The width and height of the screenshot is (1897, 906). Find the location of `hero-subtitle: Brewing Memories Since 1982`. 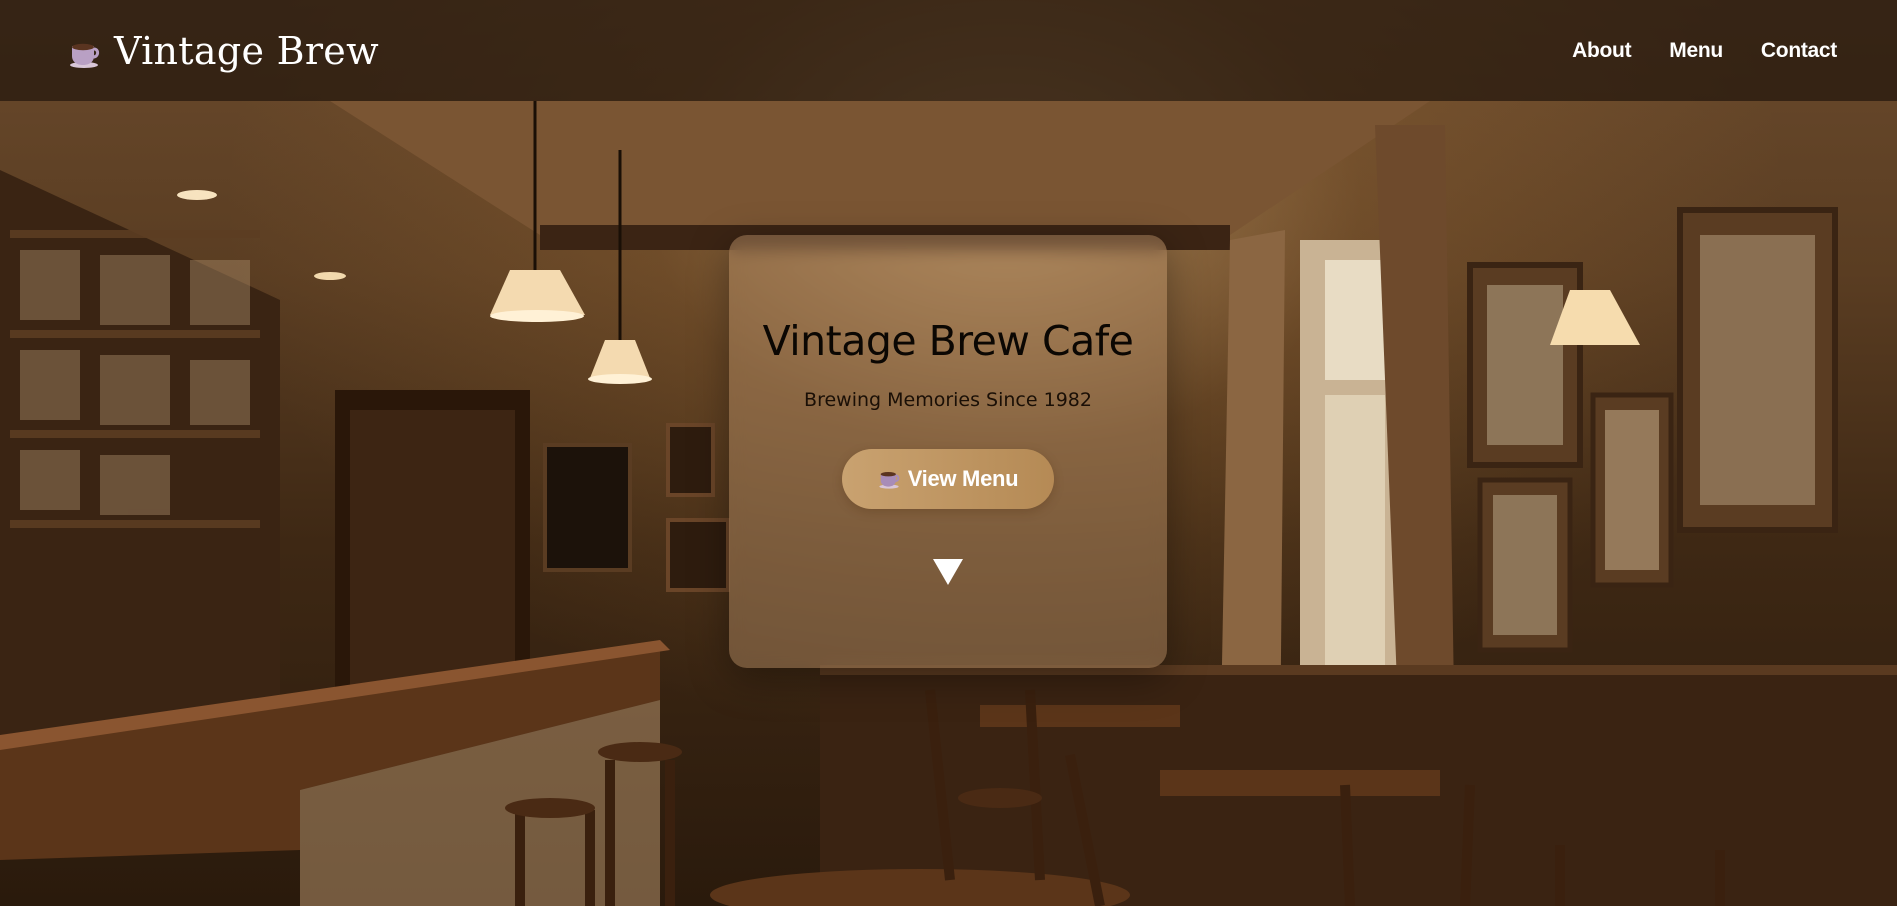

hero-subtitle: Brewing Memories Since 1982 is located at coordinates (948, 400).